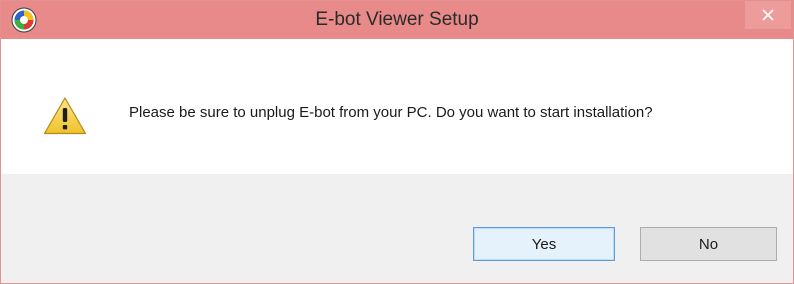 The width and height of the screenshot is (794, 284). I want to click on close-icon, so click(768, 15).